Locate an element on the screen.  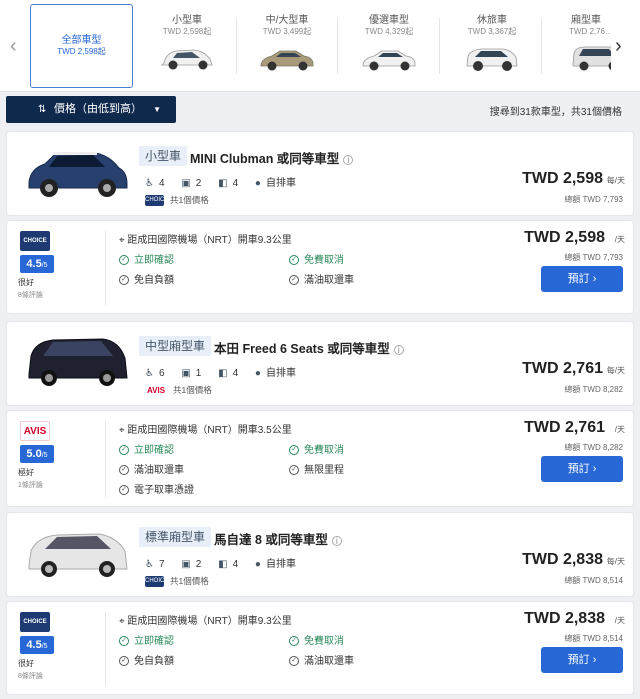
car-model: 馬自達 8 或同等車型 i is located at coordinates (278, 538).